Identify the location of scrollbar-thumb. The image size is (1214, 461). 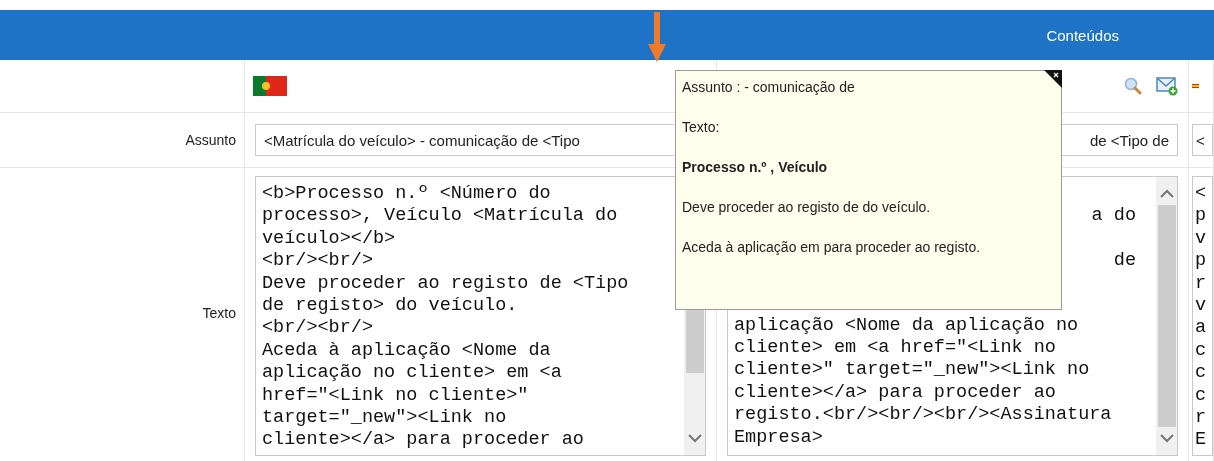
(1166, 316).